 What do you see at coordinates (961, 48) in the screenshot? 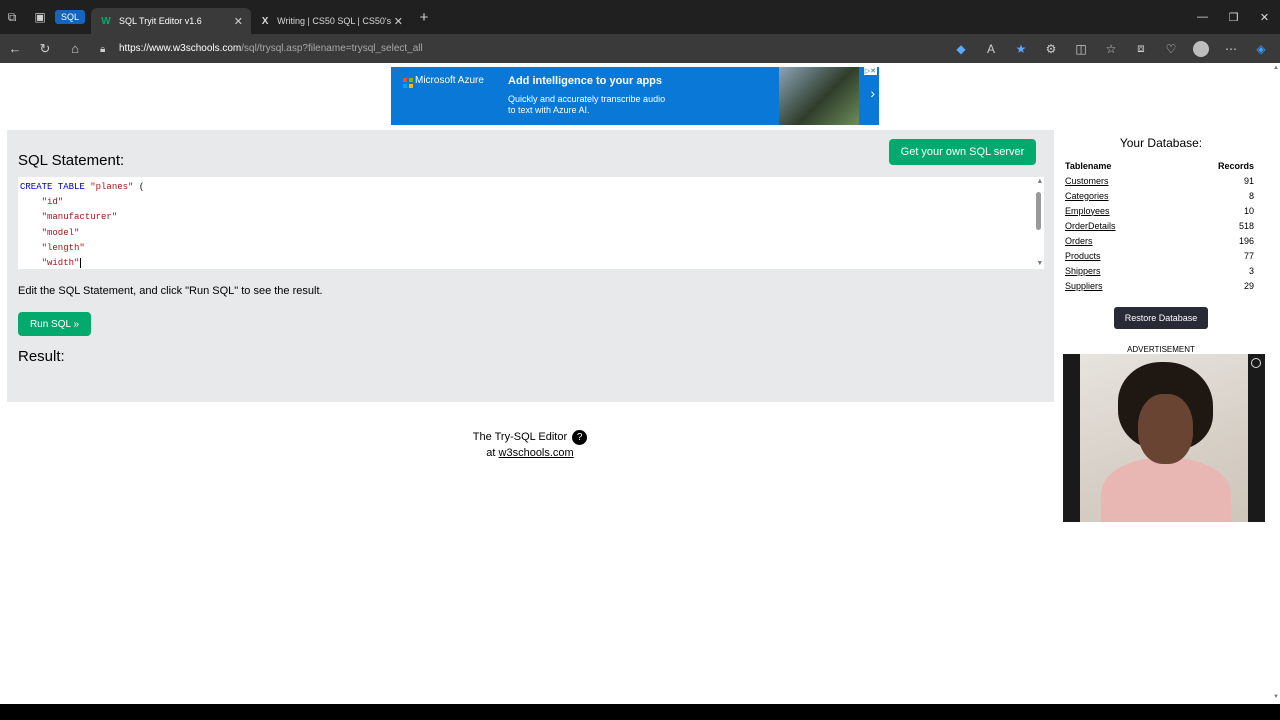
I see `extension-icon: ◆` at bounding box center [961, 48].